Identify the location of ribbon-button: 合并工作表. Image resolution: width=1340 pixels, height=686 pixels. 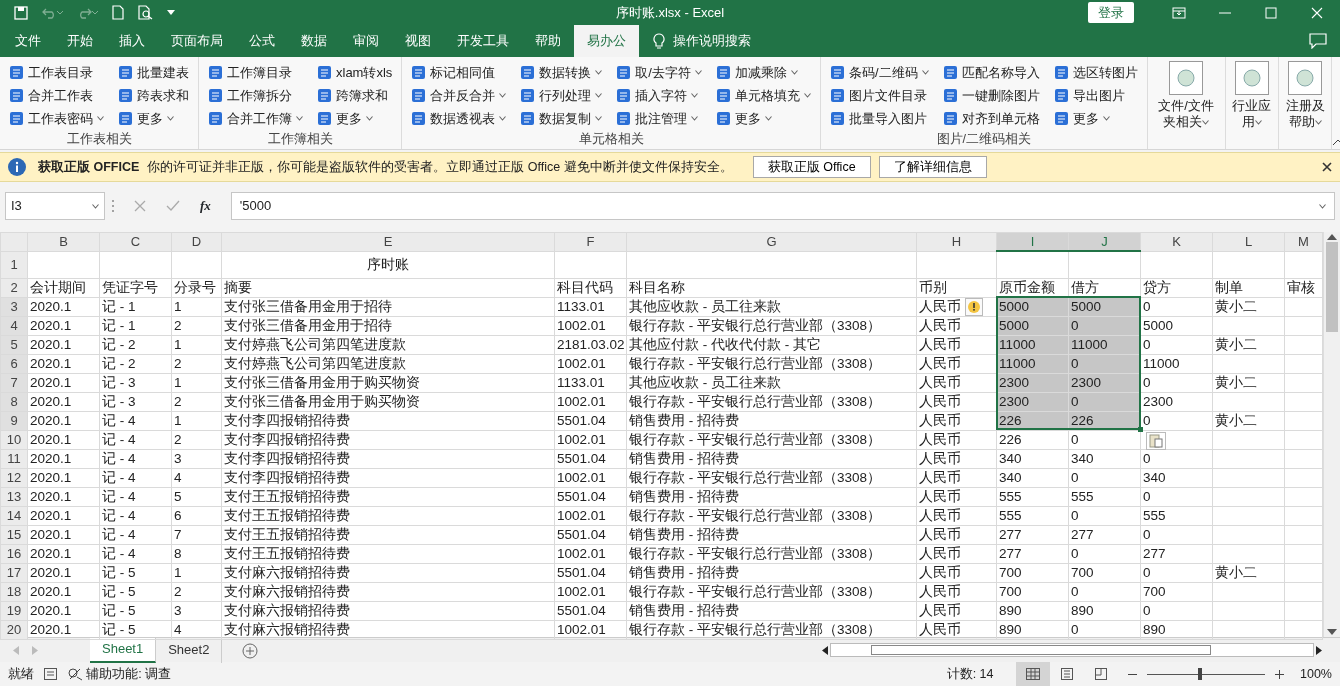
(56, 95).